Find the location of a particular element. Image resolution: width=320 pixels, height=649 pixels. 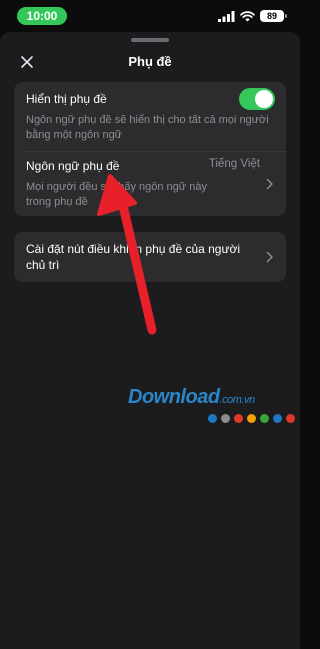

battery-icon: 89 is located at coordinates (273, 16).